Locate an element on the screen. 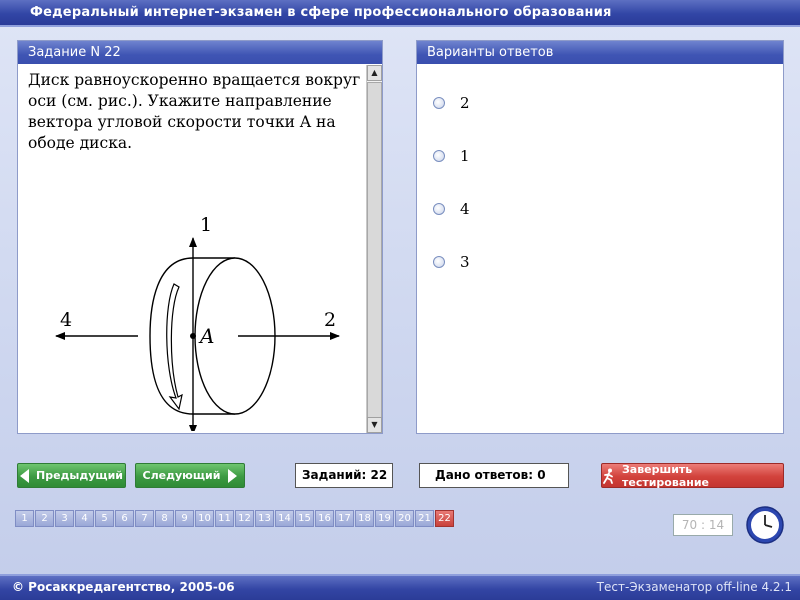  clock-icon is located at coordinates (765, 525).